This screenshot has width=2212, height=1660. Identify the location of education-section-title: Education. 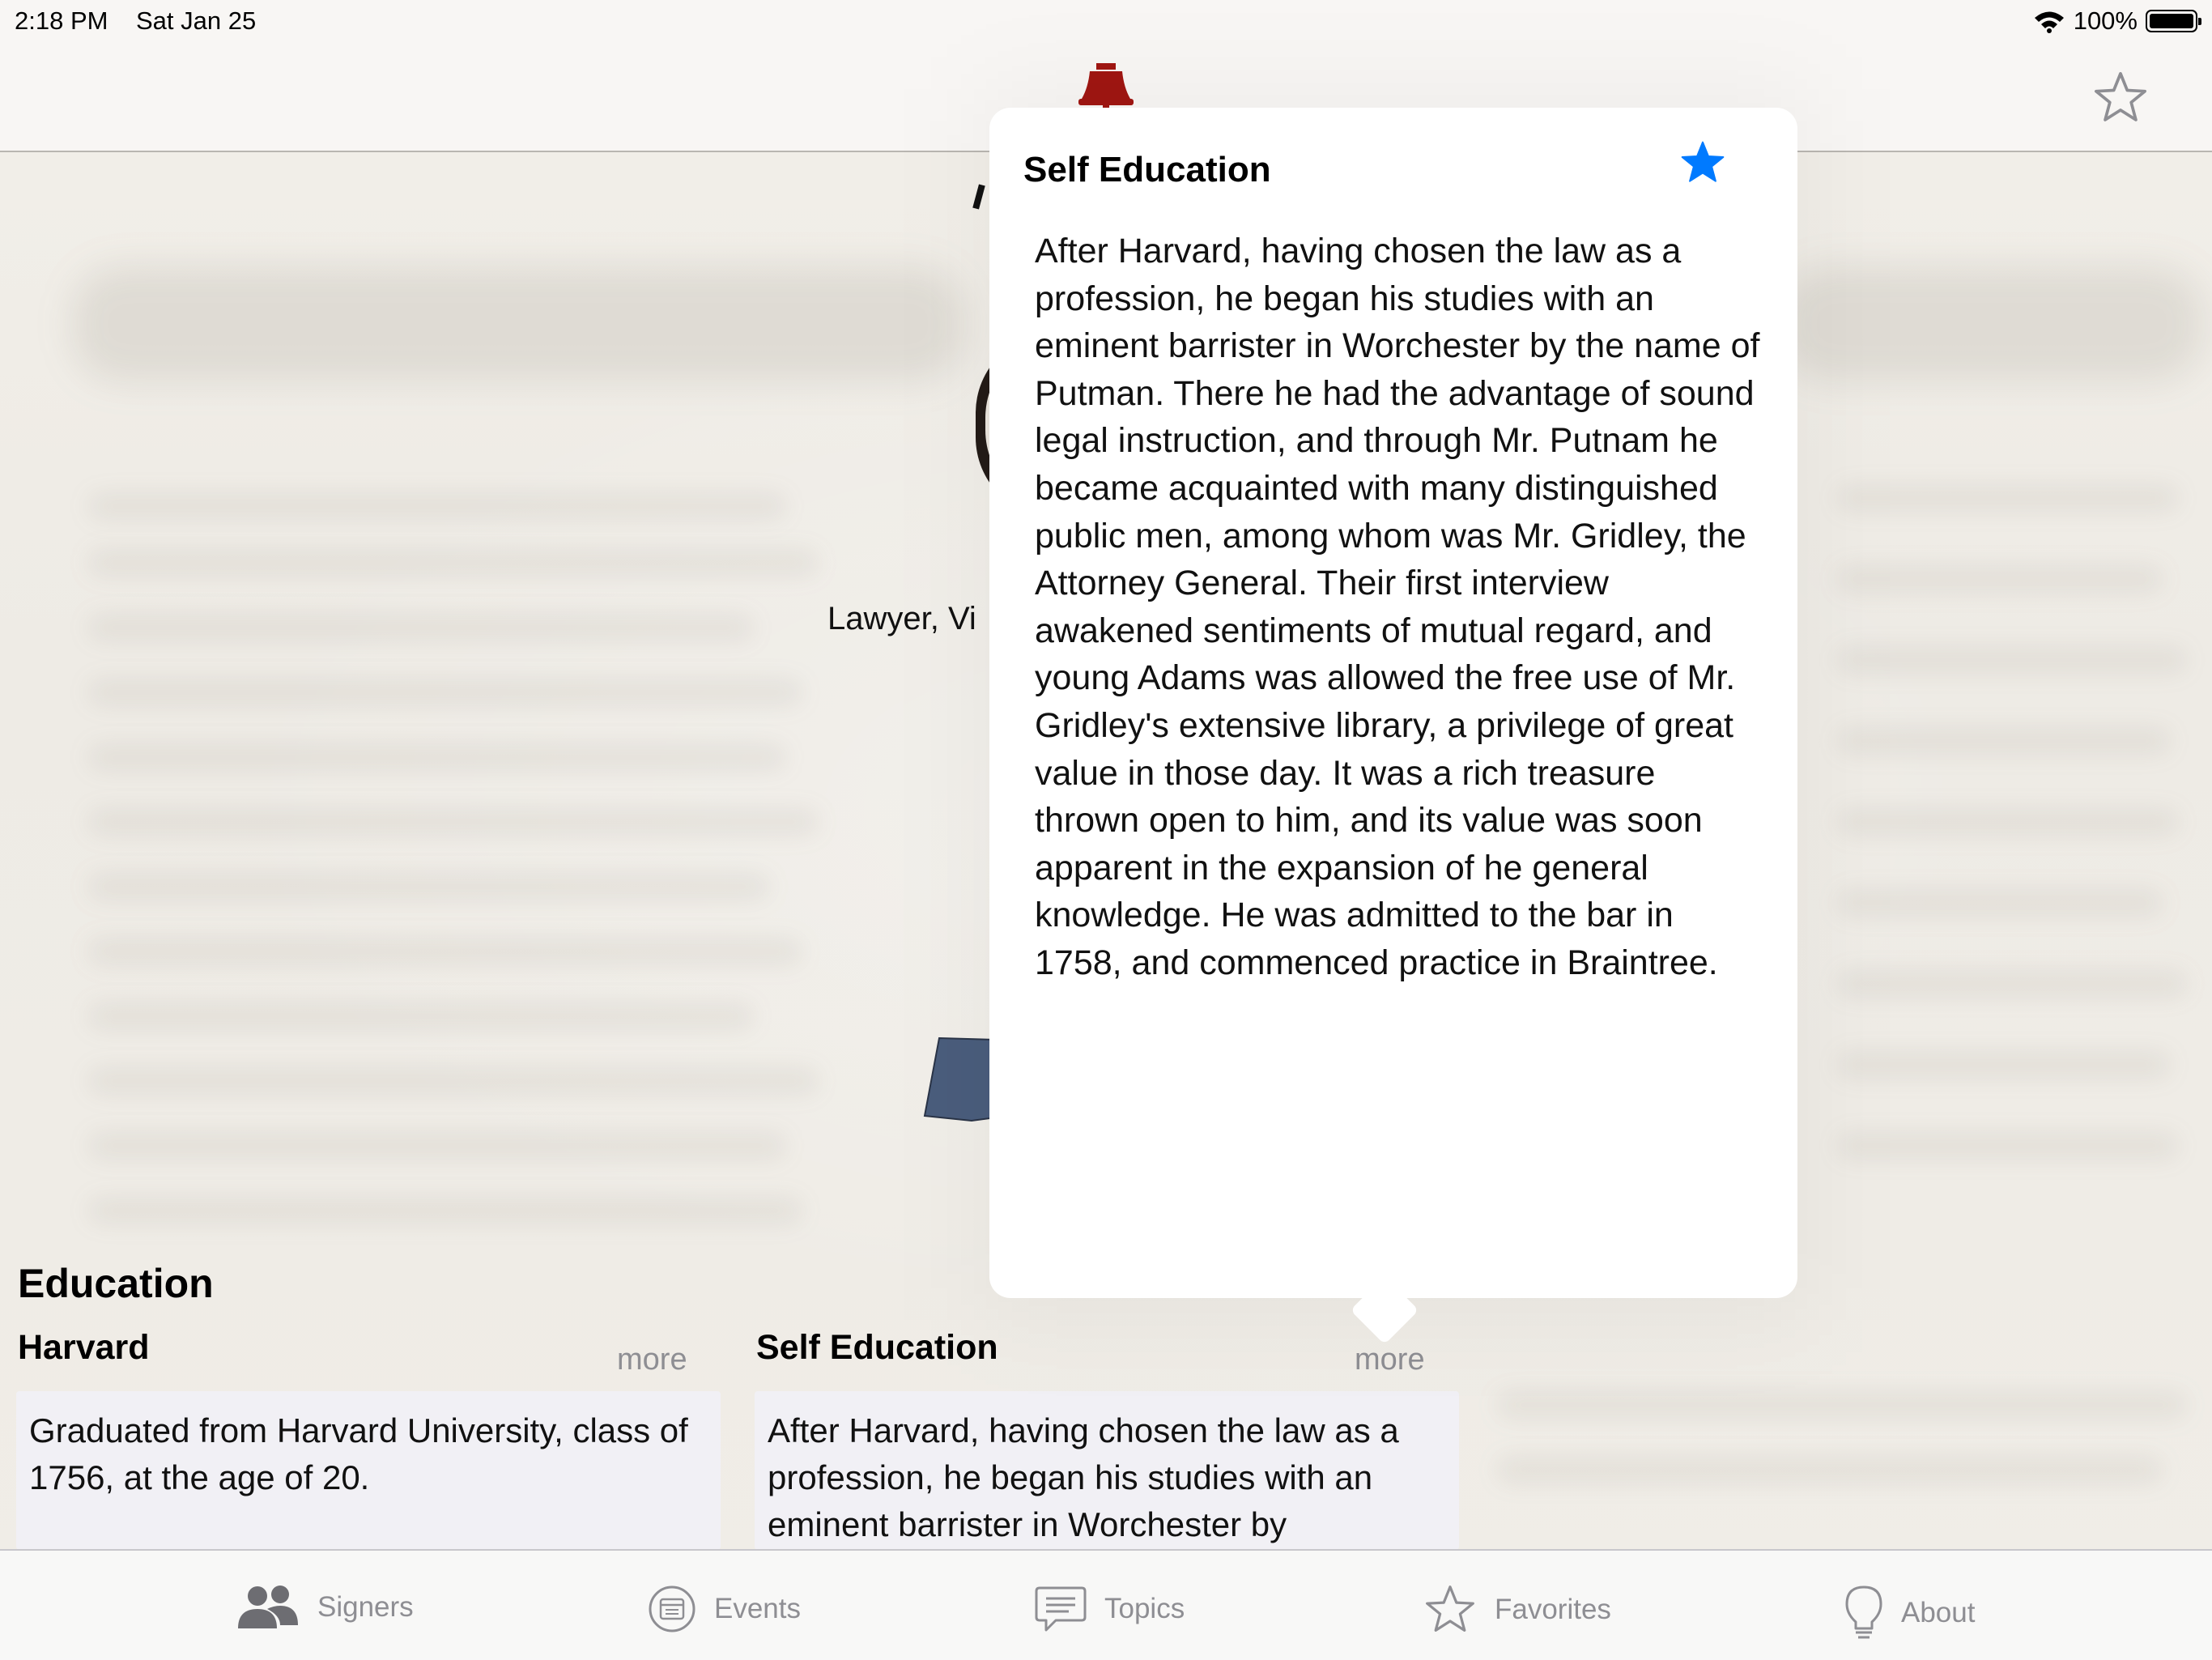
(116, 1284).